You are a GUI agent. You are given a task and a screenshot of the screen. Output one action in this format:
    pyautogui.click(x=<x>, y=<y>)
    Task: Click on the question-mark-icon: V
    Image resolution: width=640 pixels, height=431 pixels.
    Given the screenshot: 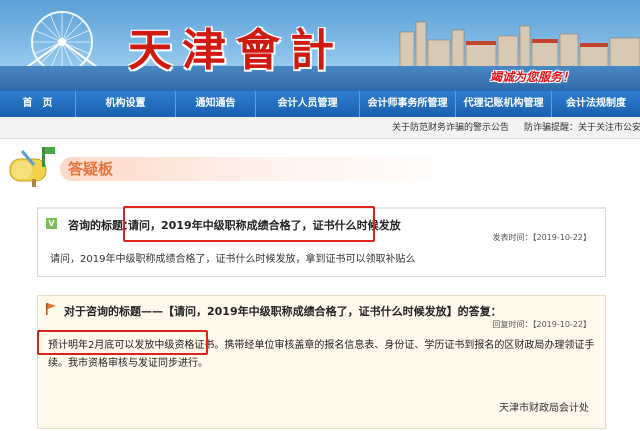 What is the action you would take?
    pyautogui.click(x=51, y=223)
    